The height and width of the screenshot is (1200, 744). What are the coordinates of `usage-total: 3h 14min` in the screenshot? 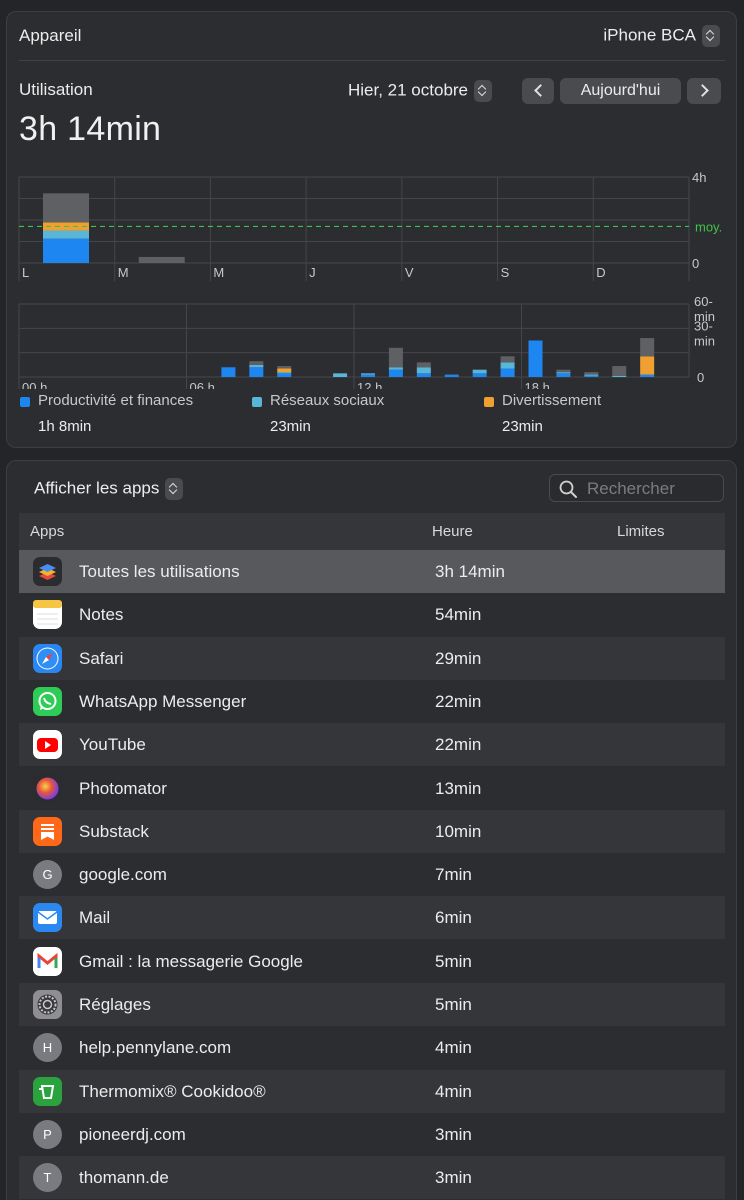 It's located at (90, 129).